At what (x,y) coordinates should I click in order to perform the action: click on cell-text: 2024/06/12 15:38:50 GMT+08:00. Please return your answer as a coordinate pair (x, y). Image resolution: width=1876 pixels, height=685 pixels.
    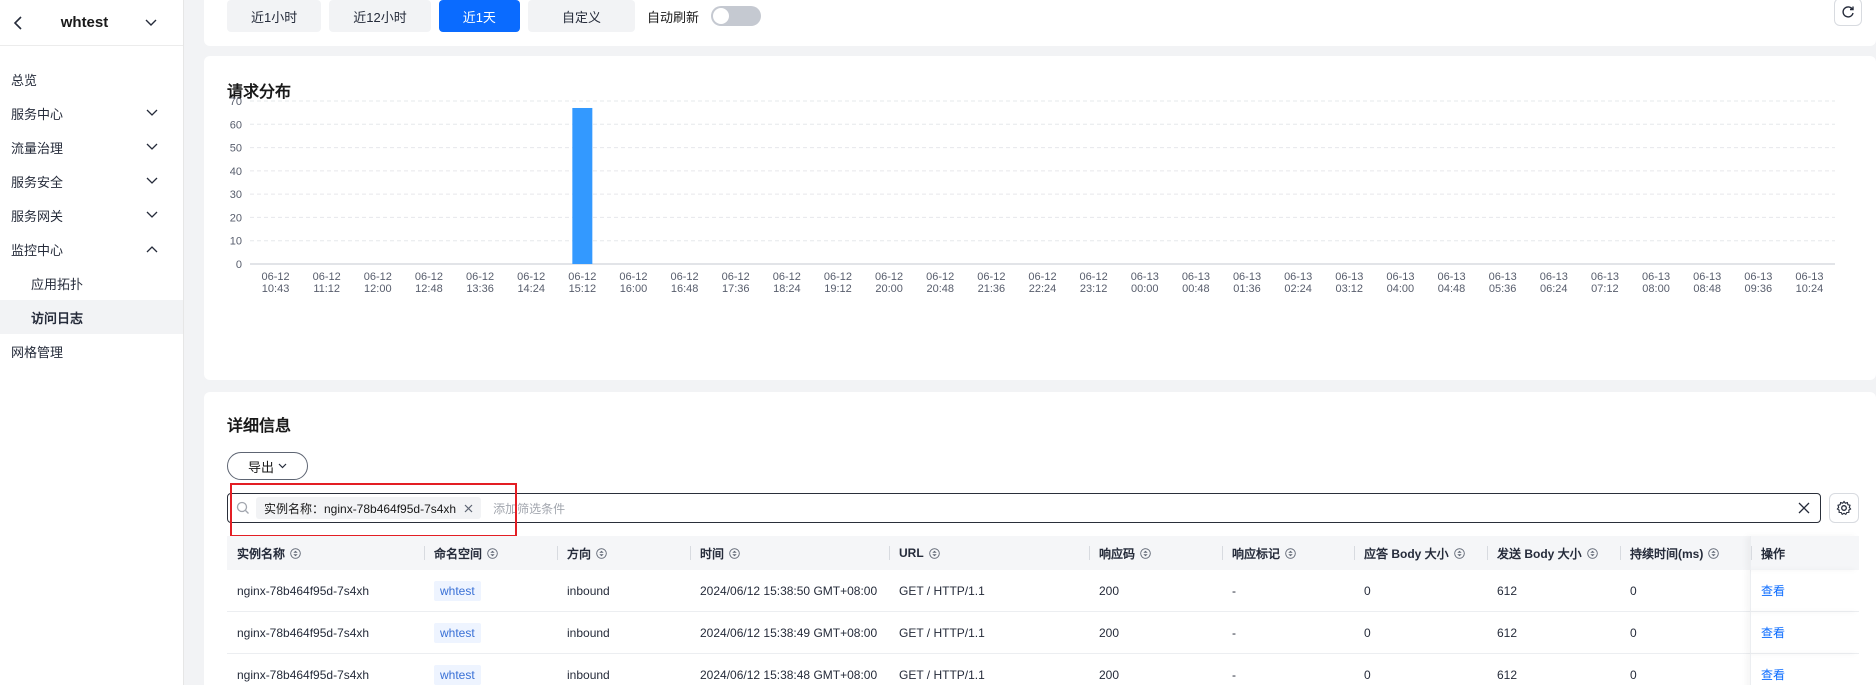
    Looking at the image, I should click on (789, 590).